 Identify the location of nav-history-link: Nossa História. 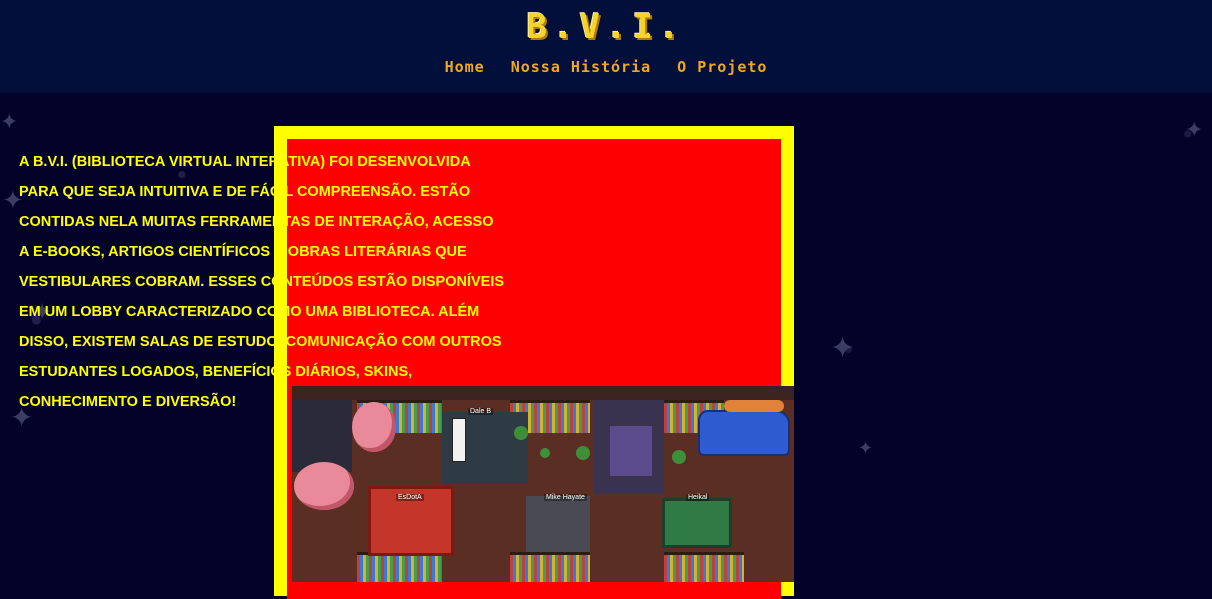
(581, 67).